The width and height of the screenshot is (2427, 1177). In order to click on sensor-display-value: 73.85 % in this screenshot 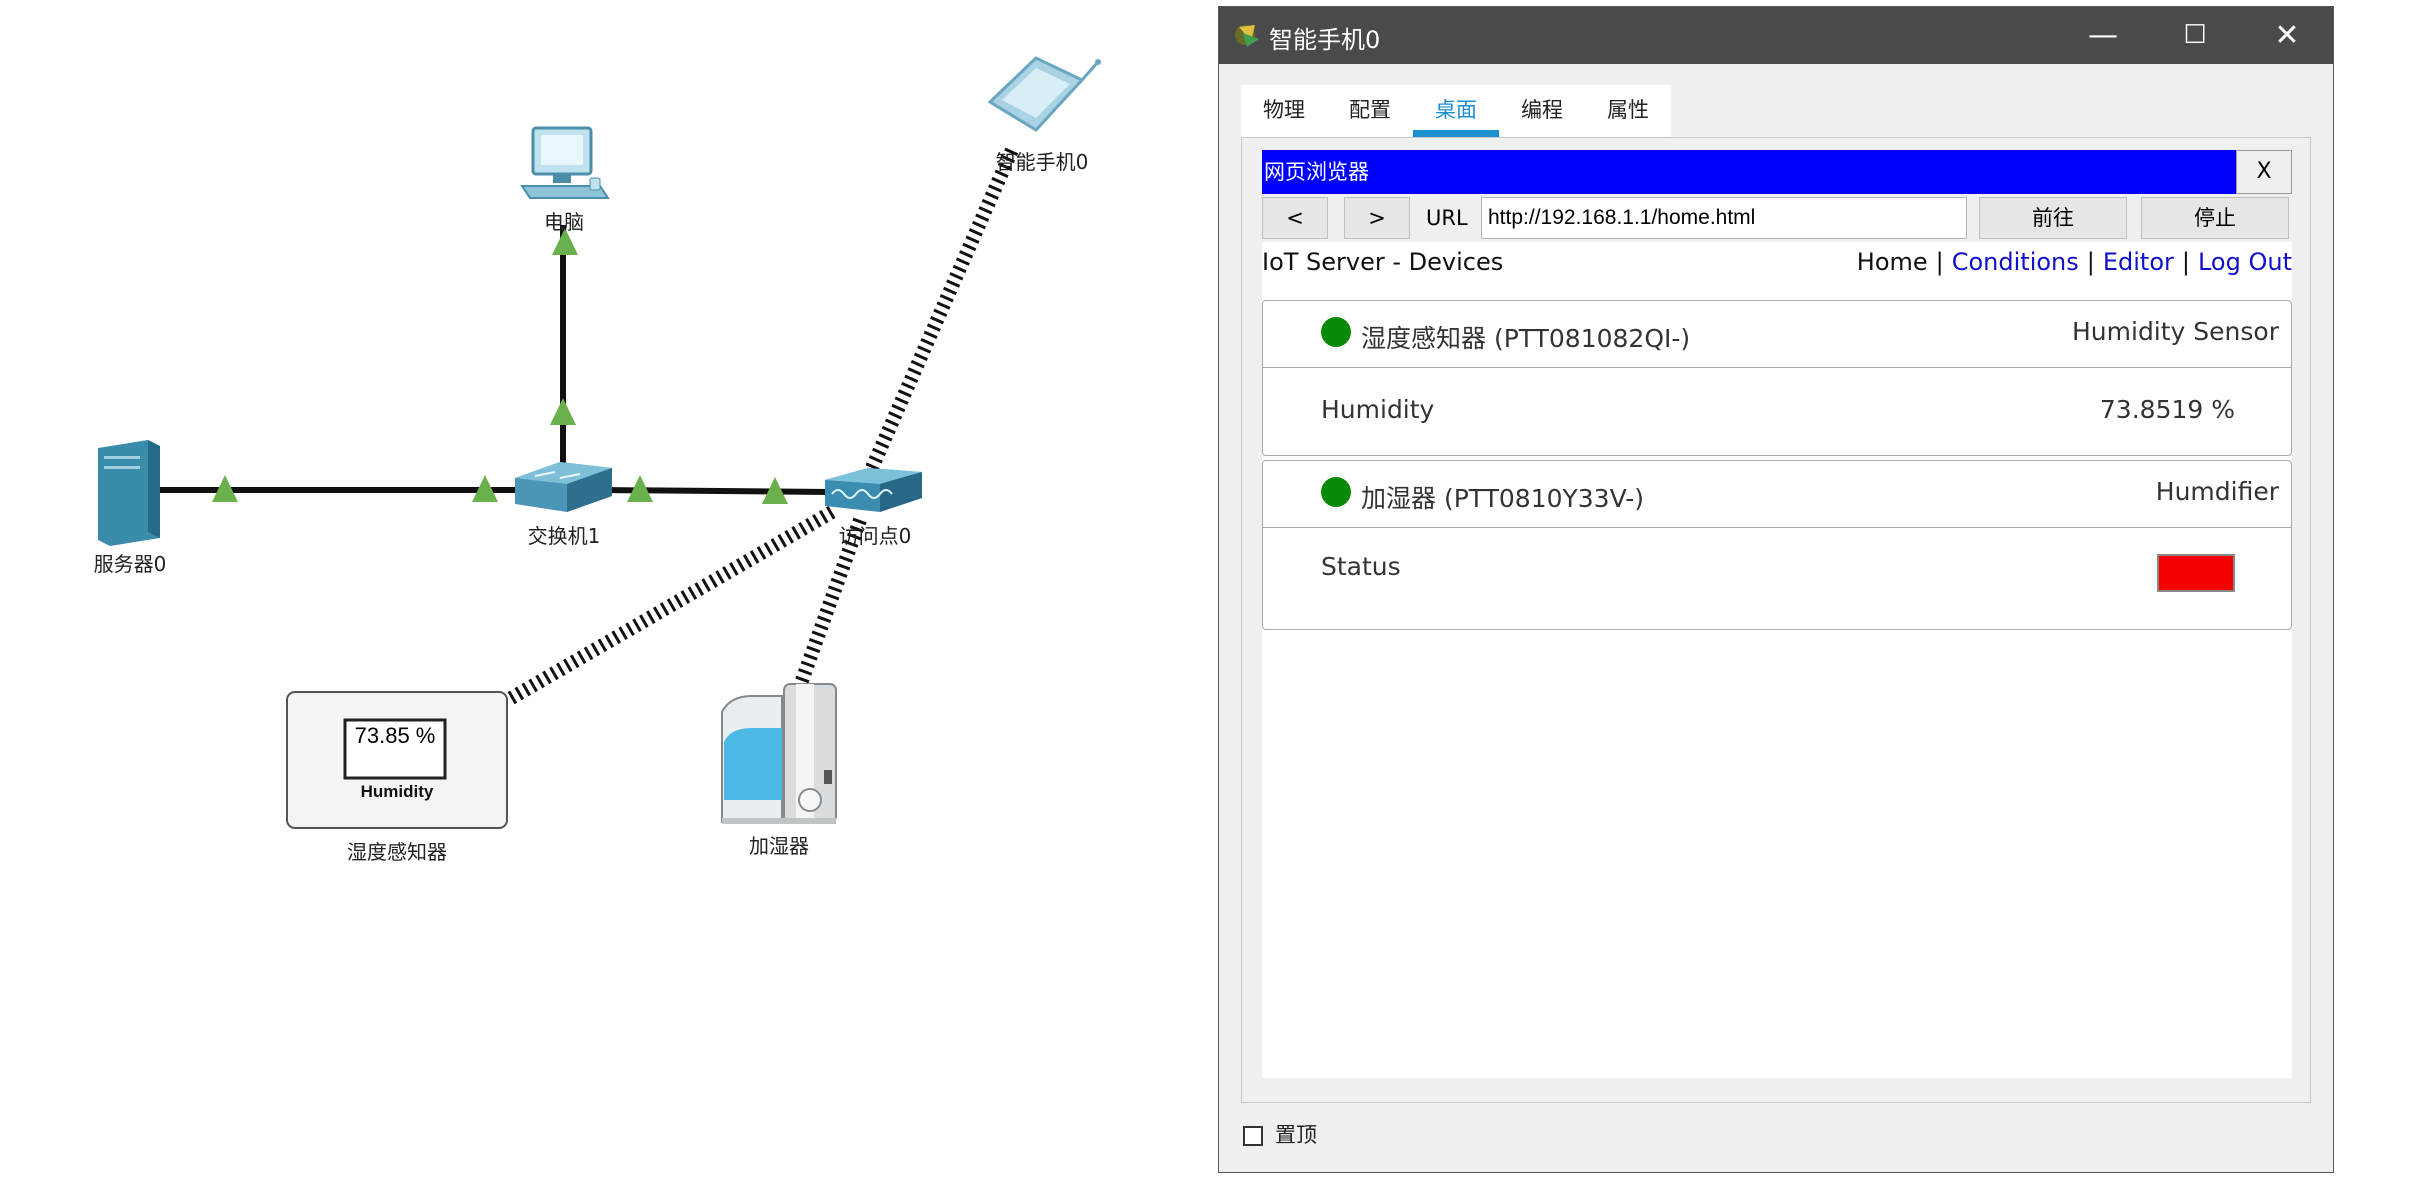, I will do `click(395, 735)`.